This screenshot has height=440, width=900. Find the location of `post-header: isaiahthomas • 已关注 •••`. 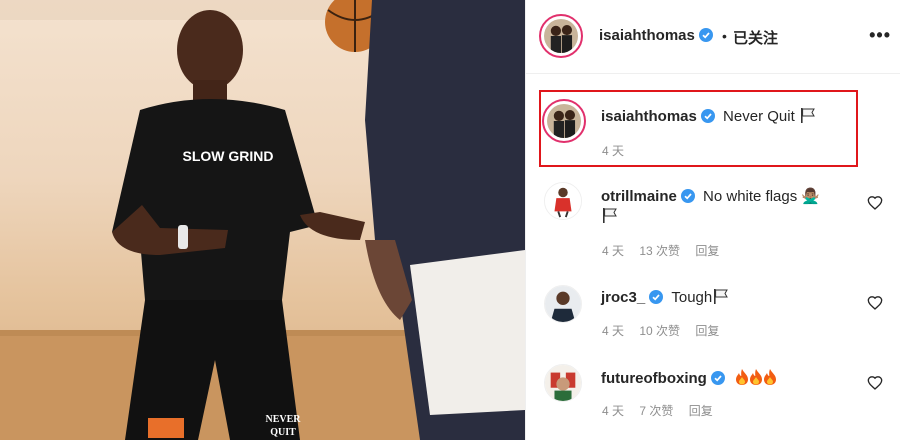

post-header: isaiahthomas • 已关注 ••• is located at coordinates (713, 37).